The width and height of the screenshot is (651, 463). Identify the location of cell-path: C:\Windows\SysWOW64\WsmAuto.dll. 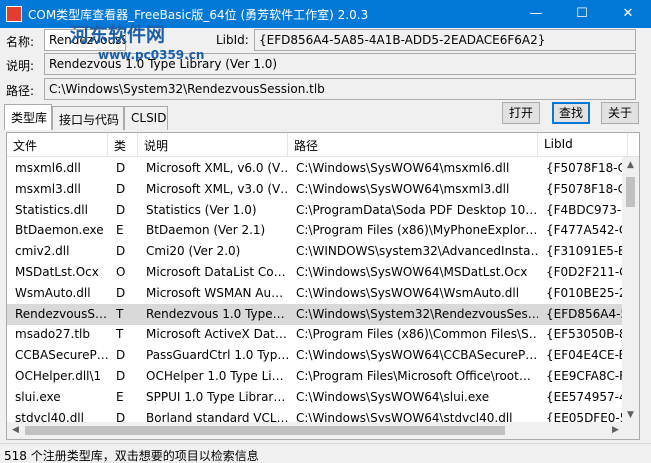
(408, 292).